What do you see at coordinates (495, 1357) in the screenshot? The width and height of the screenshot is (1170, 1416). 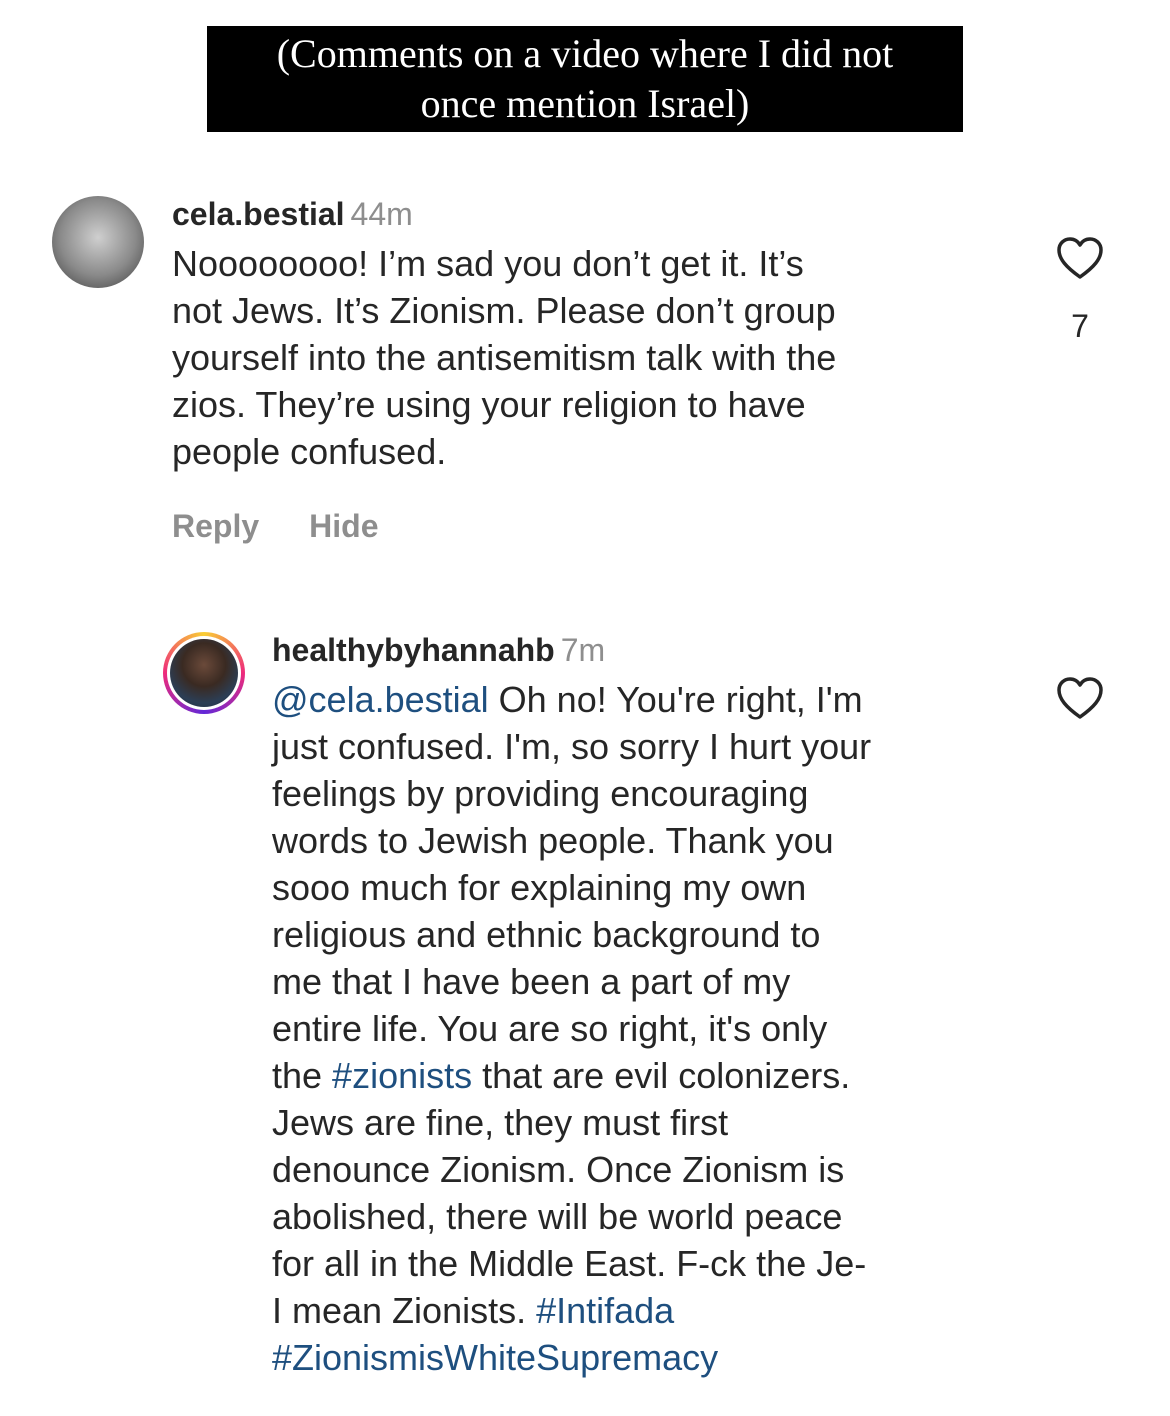 I see `hashtag-link: #ZionismisWhiteSupremacy` at bounding box center [495, 1357].